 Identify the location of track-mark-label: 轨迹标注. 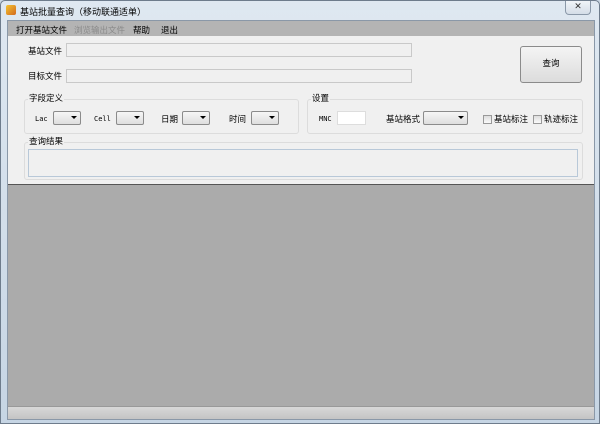
(561, 120).